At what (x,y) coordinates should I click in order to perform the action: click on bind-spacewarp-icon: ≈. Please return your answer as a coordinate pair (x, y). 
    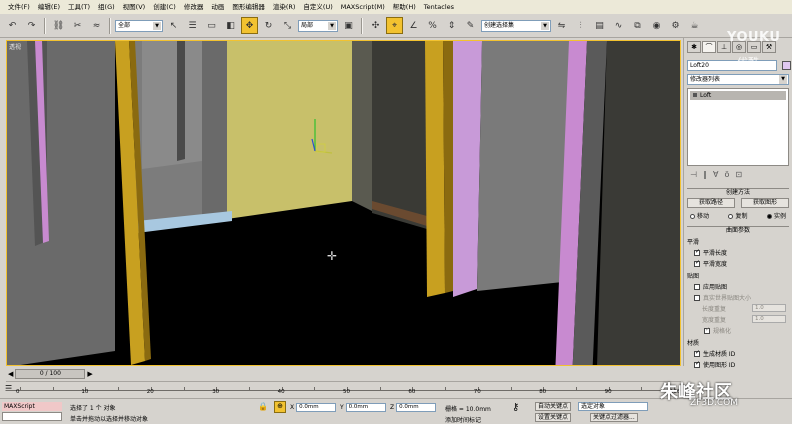
    Looking at the image, I should click on (96, 25).